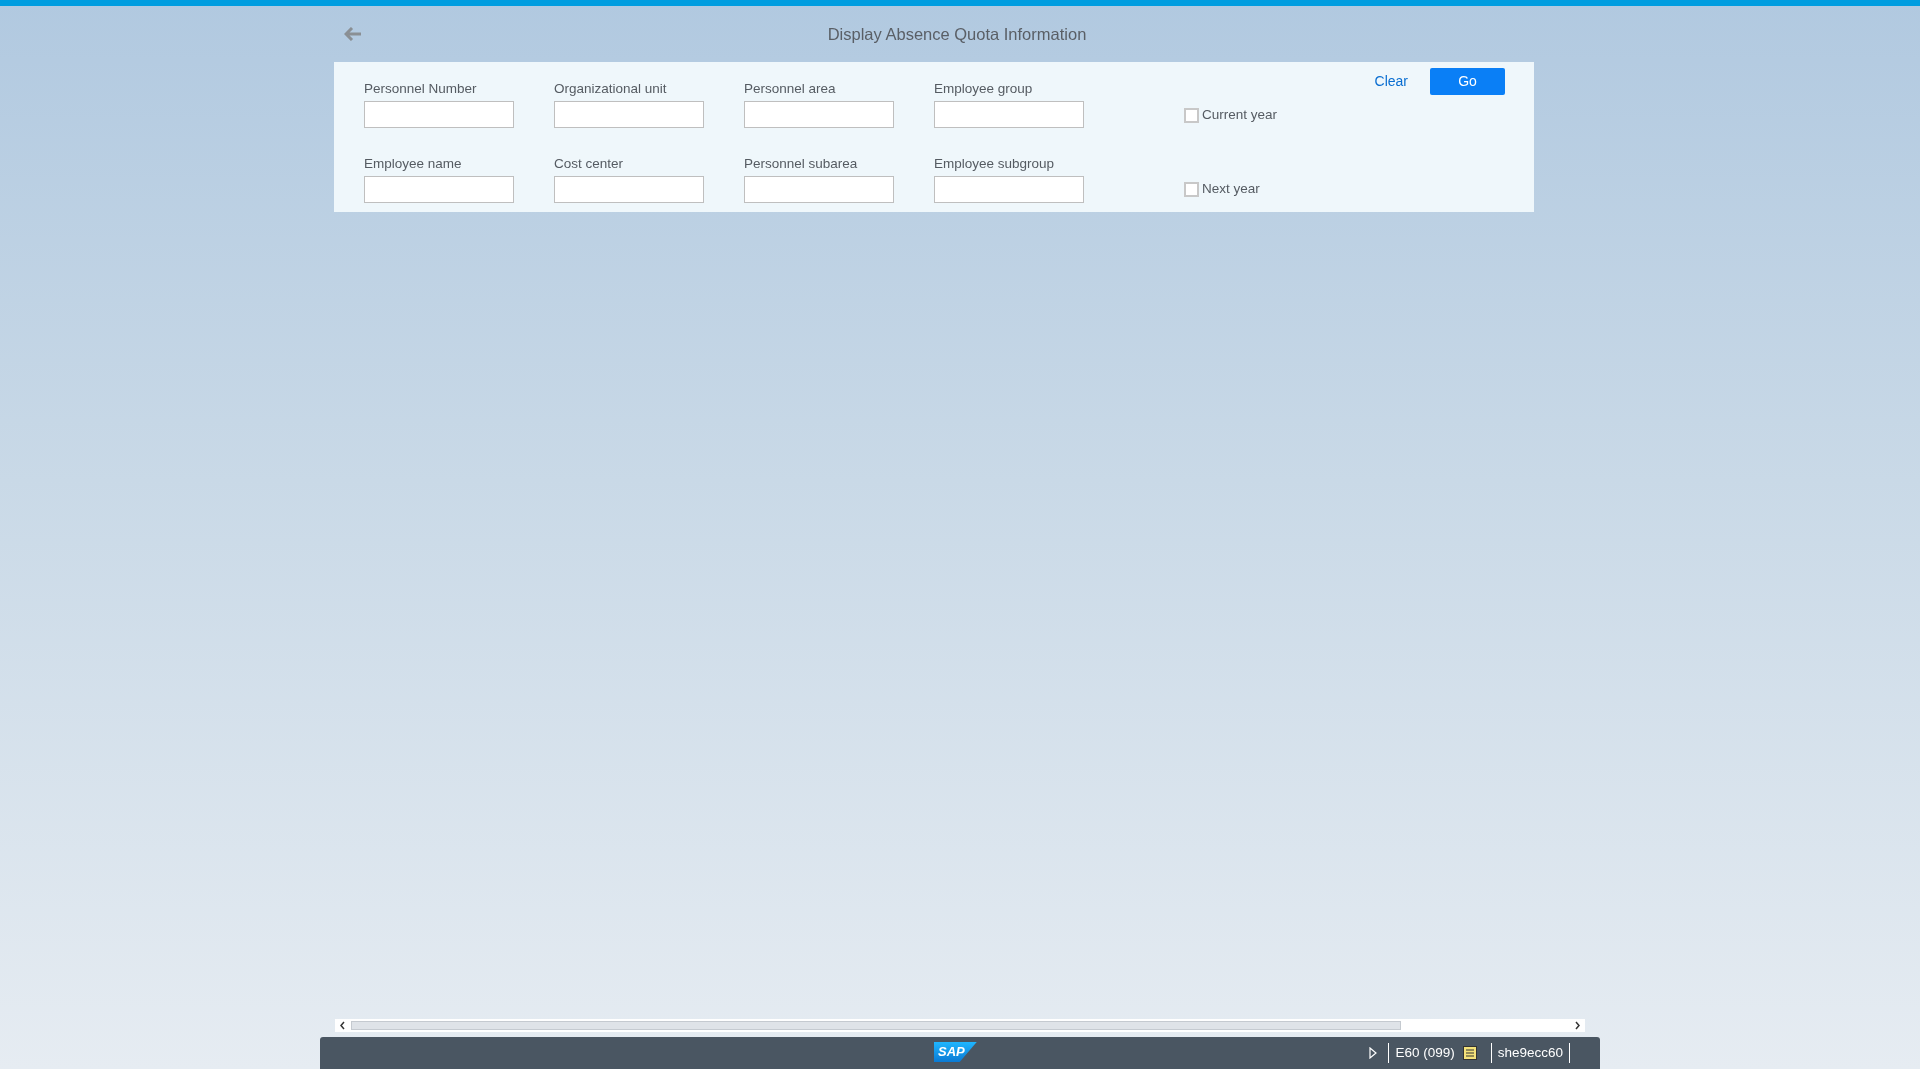  What do you see at coordinates (876, 1025) in the screenshot?
I see `scrollbar-thumb` at bounding box center [876, 1025].